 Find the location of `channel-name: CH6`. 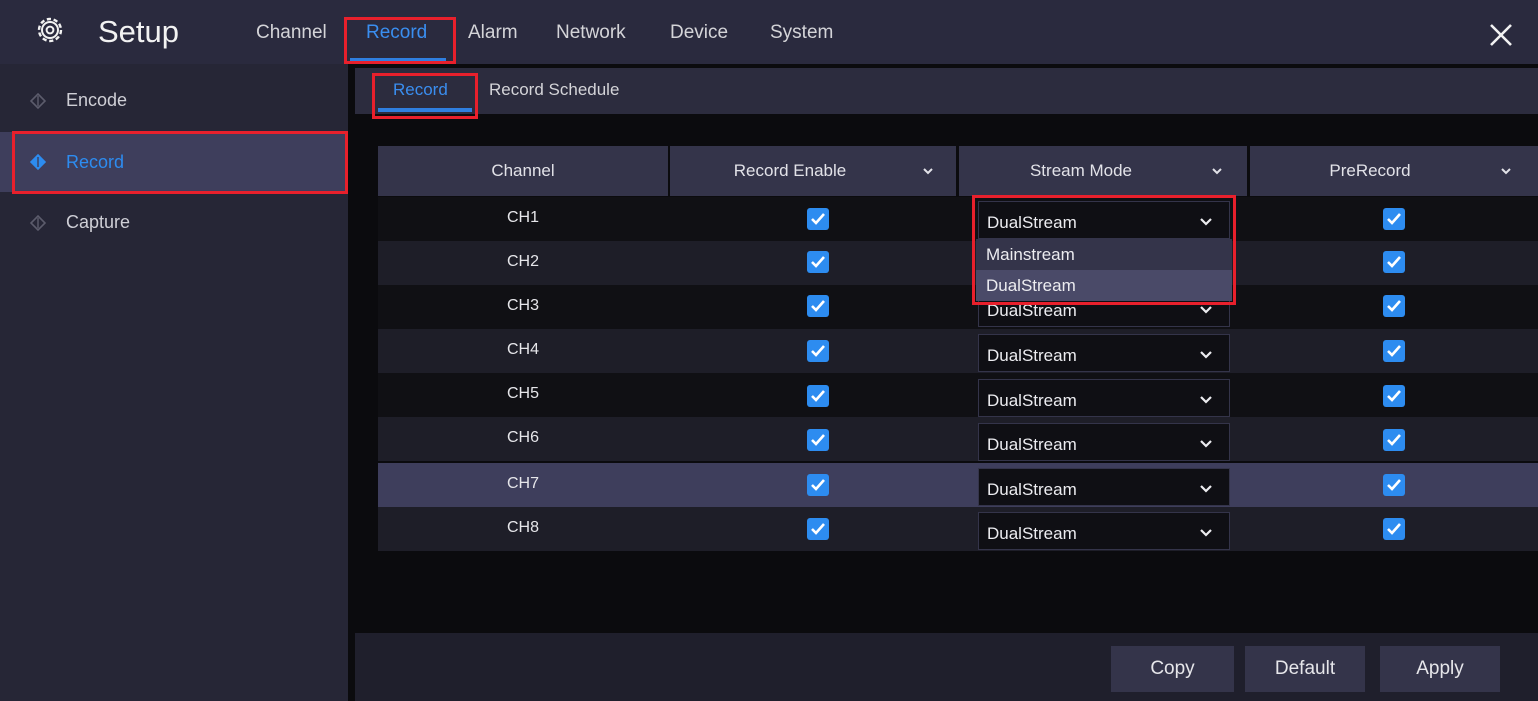

channel-name: CH6 is located at coordinates (522, 437).